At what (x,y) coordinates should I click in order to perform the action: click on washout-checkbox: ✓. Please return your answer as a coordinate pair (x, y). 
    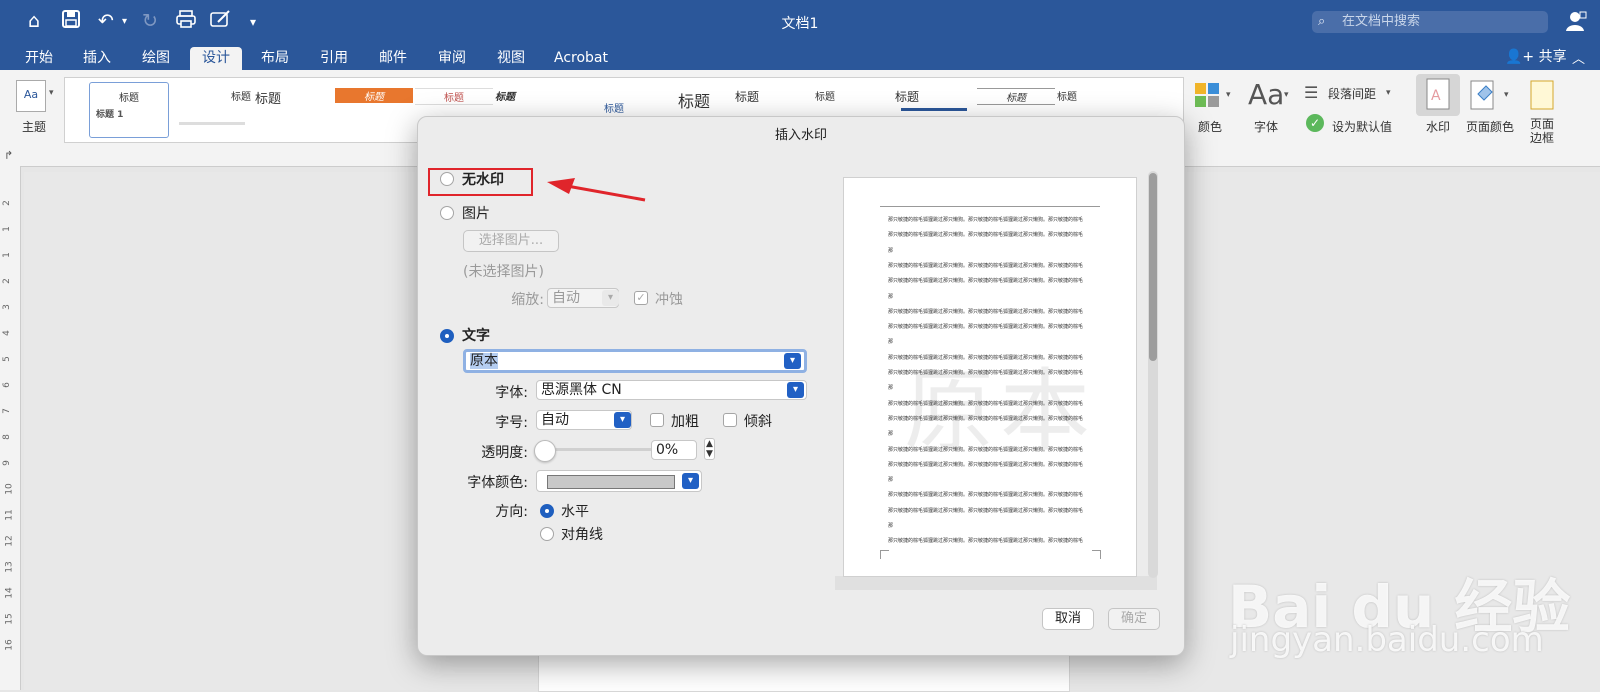
    Looking at the image, I should click on (641, 298).